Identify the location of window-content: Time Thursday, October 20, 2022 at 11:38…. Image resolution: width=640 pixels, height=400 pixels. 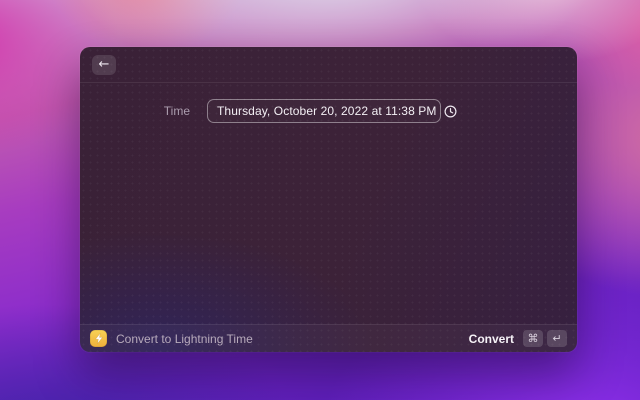
(328, 103).